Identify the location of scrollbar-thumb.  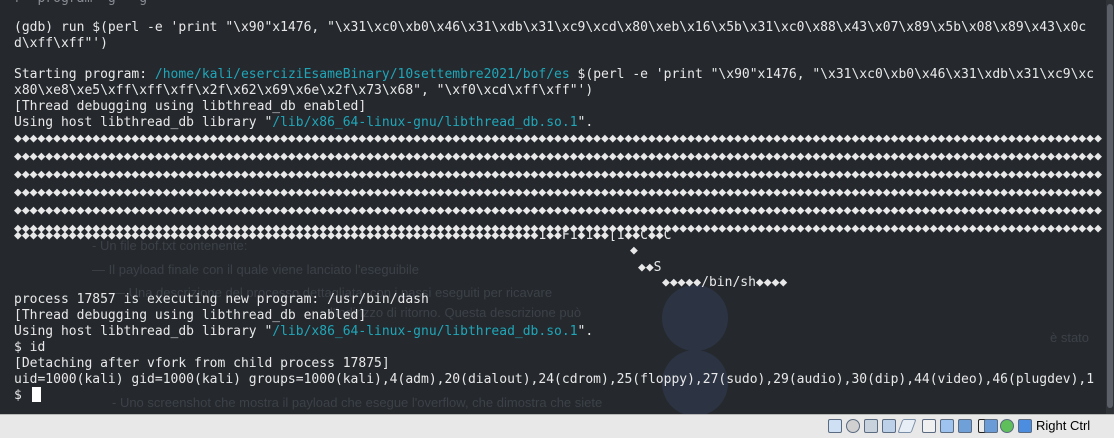
(1110, 206).